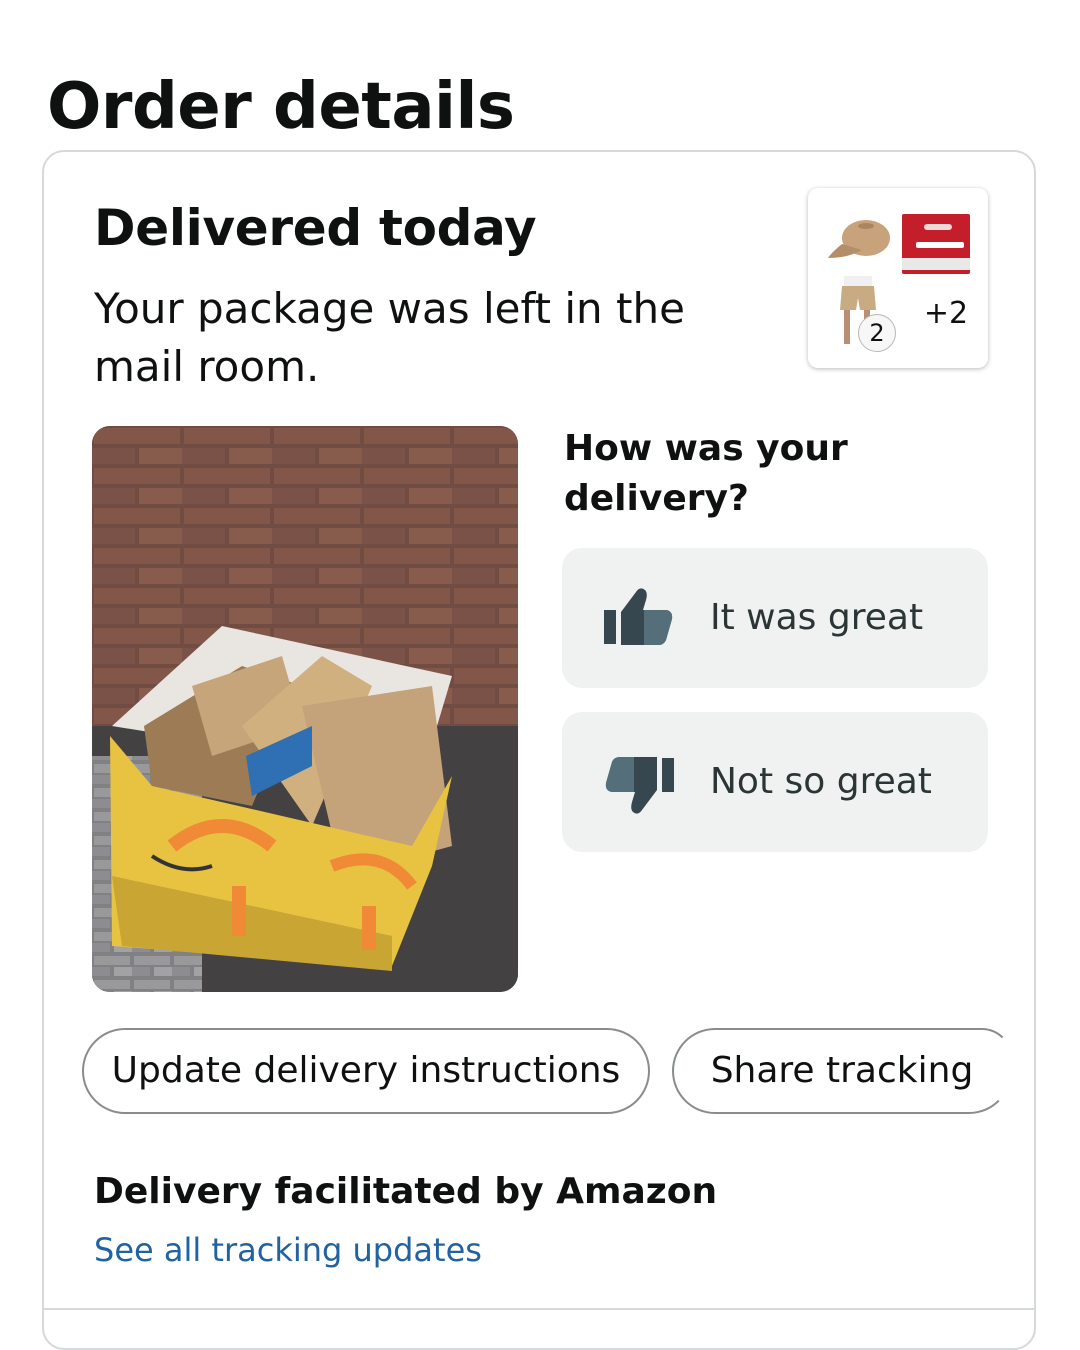 Image resolution: width=1080 pixels, height=1350 pixels. Describe the element at coordinates (817, 617) in the screenshot. I see `rate-great-label: It was great` at that location.